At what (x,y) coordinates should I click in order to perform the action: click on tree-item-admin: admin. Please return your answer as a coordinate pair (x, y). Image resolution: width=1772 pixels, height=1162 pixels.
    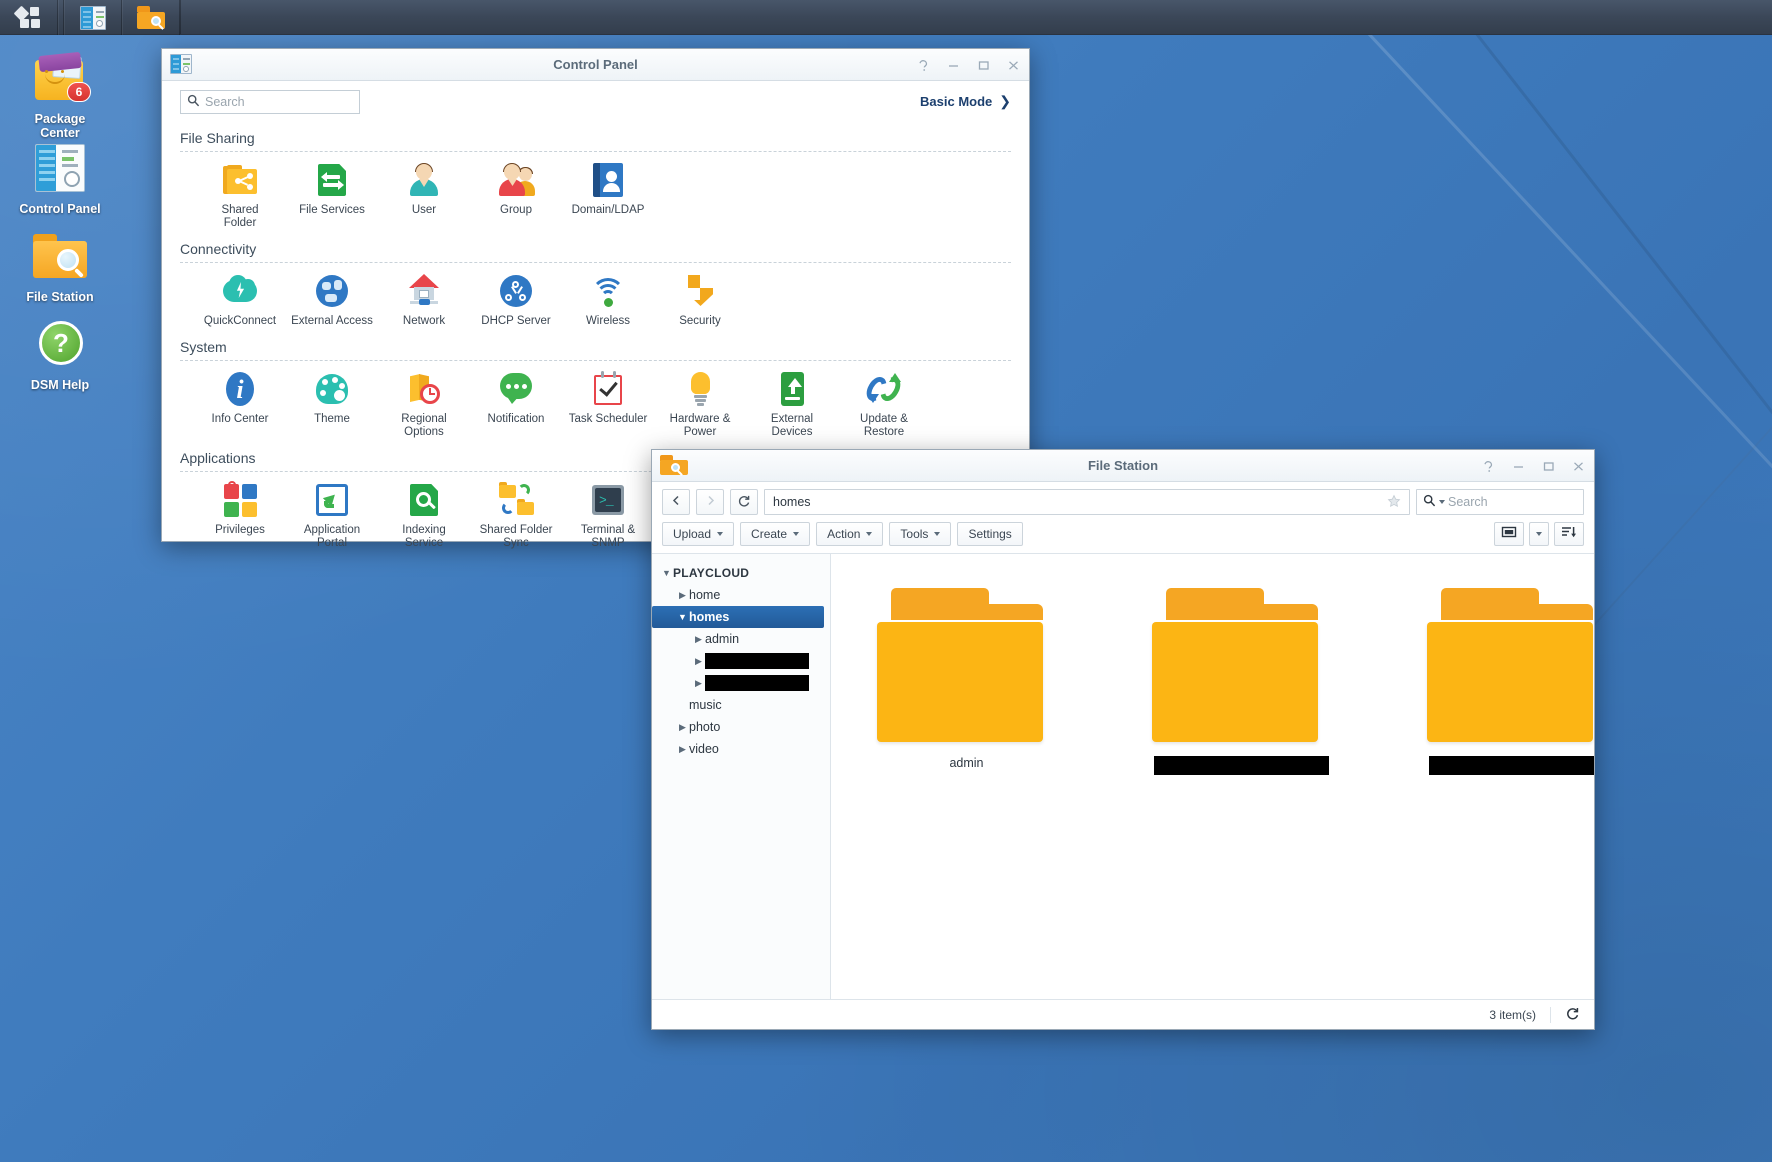
    Looking at the image, I should click on (741, 639).